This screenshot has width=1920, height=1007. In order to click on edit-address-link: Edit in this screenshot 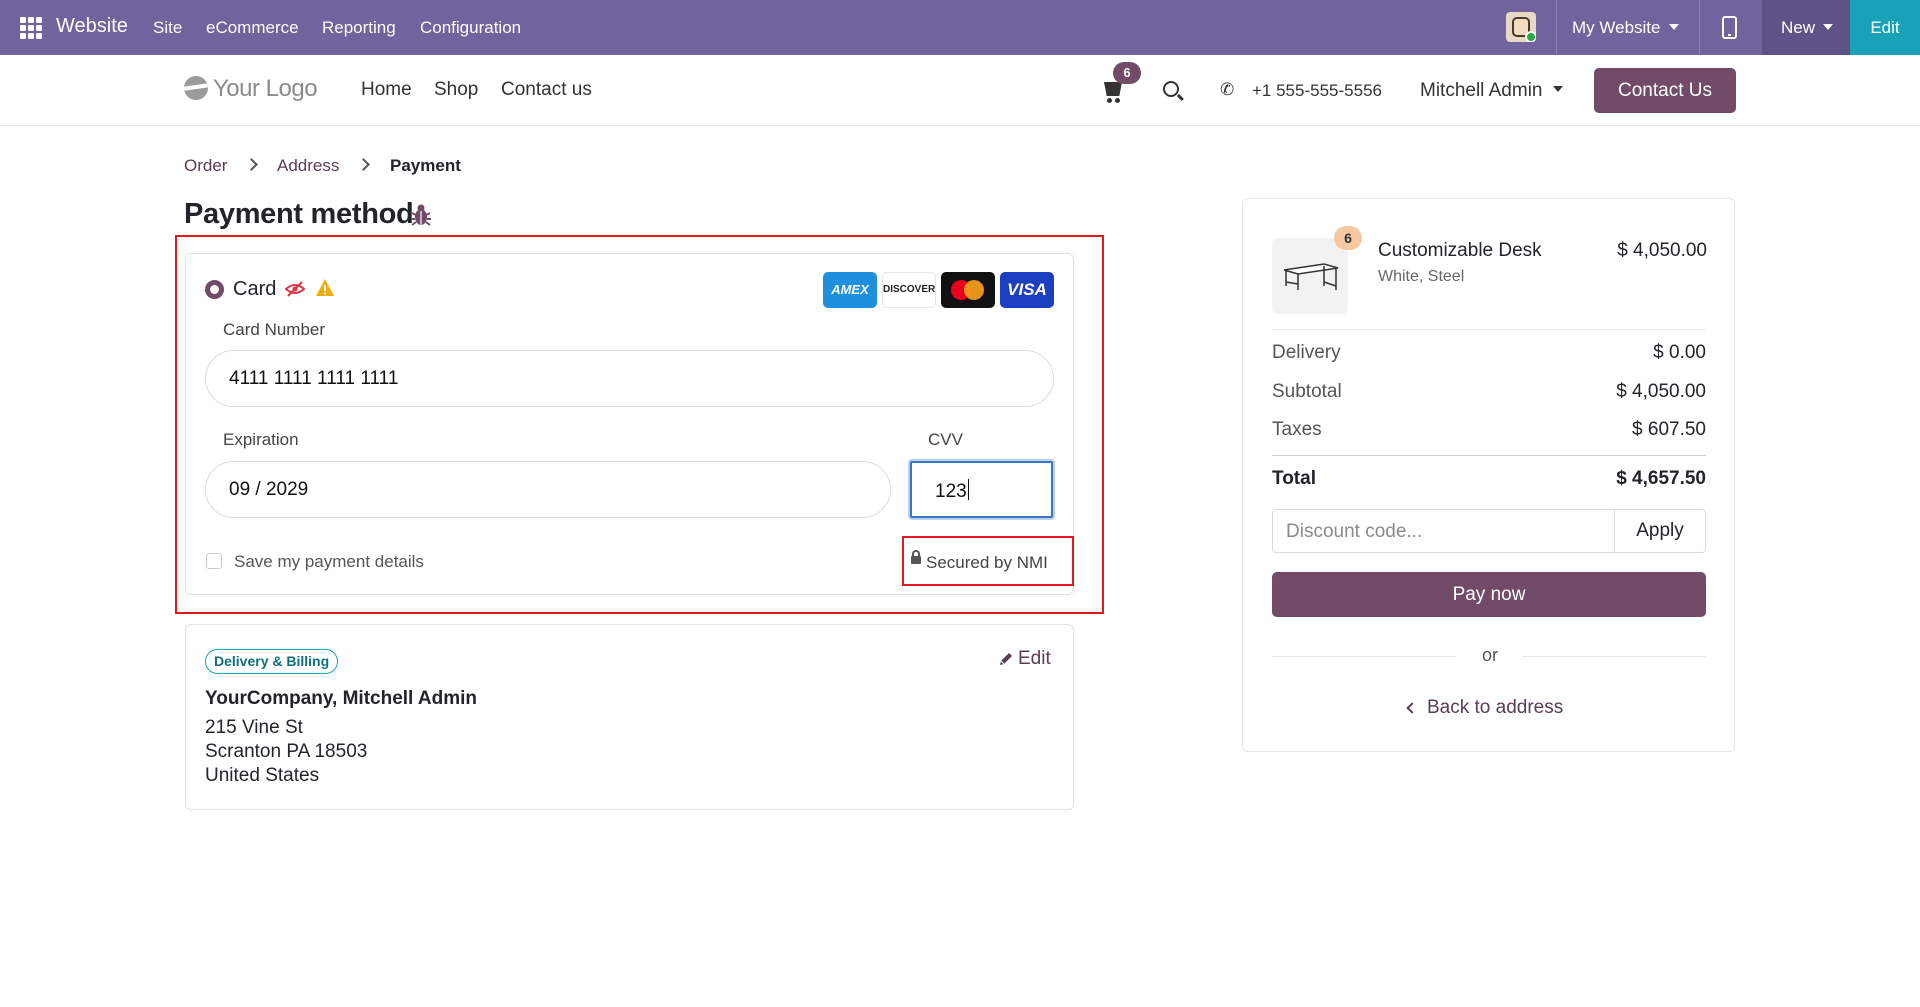, I will do `click(1034, 659)`.